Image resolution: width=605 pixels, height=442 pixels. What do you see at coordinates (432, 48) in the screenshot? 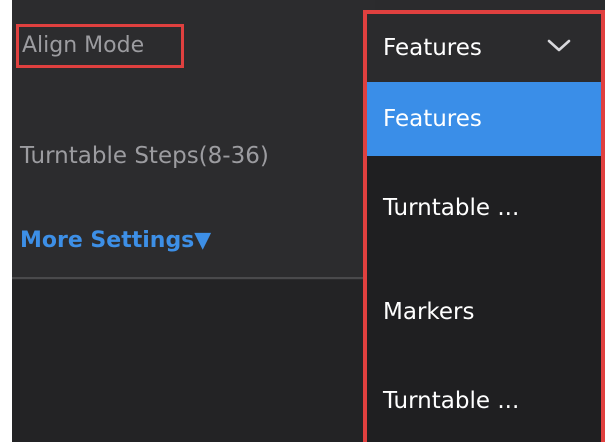
I see `selected-value: Features` at bounding box center [432, 48].